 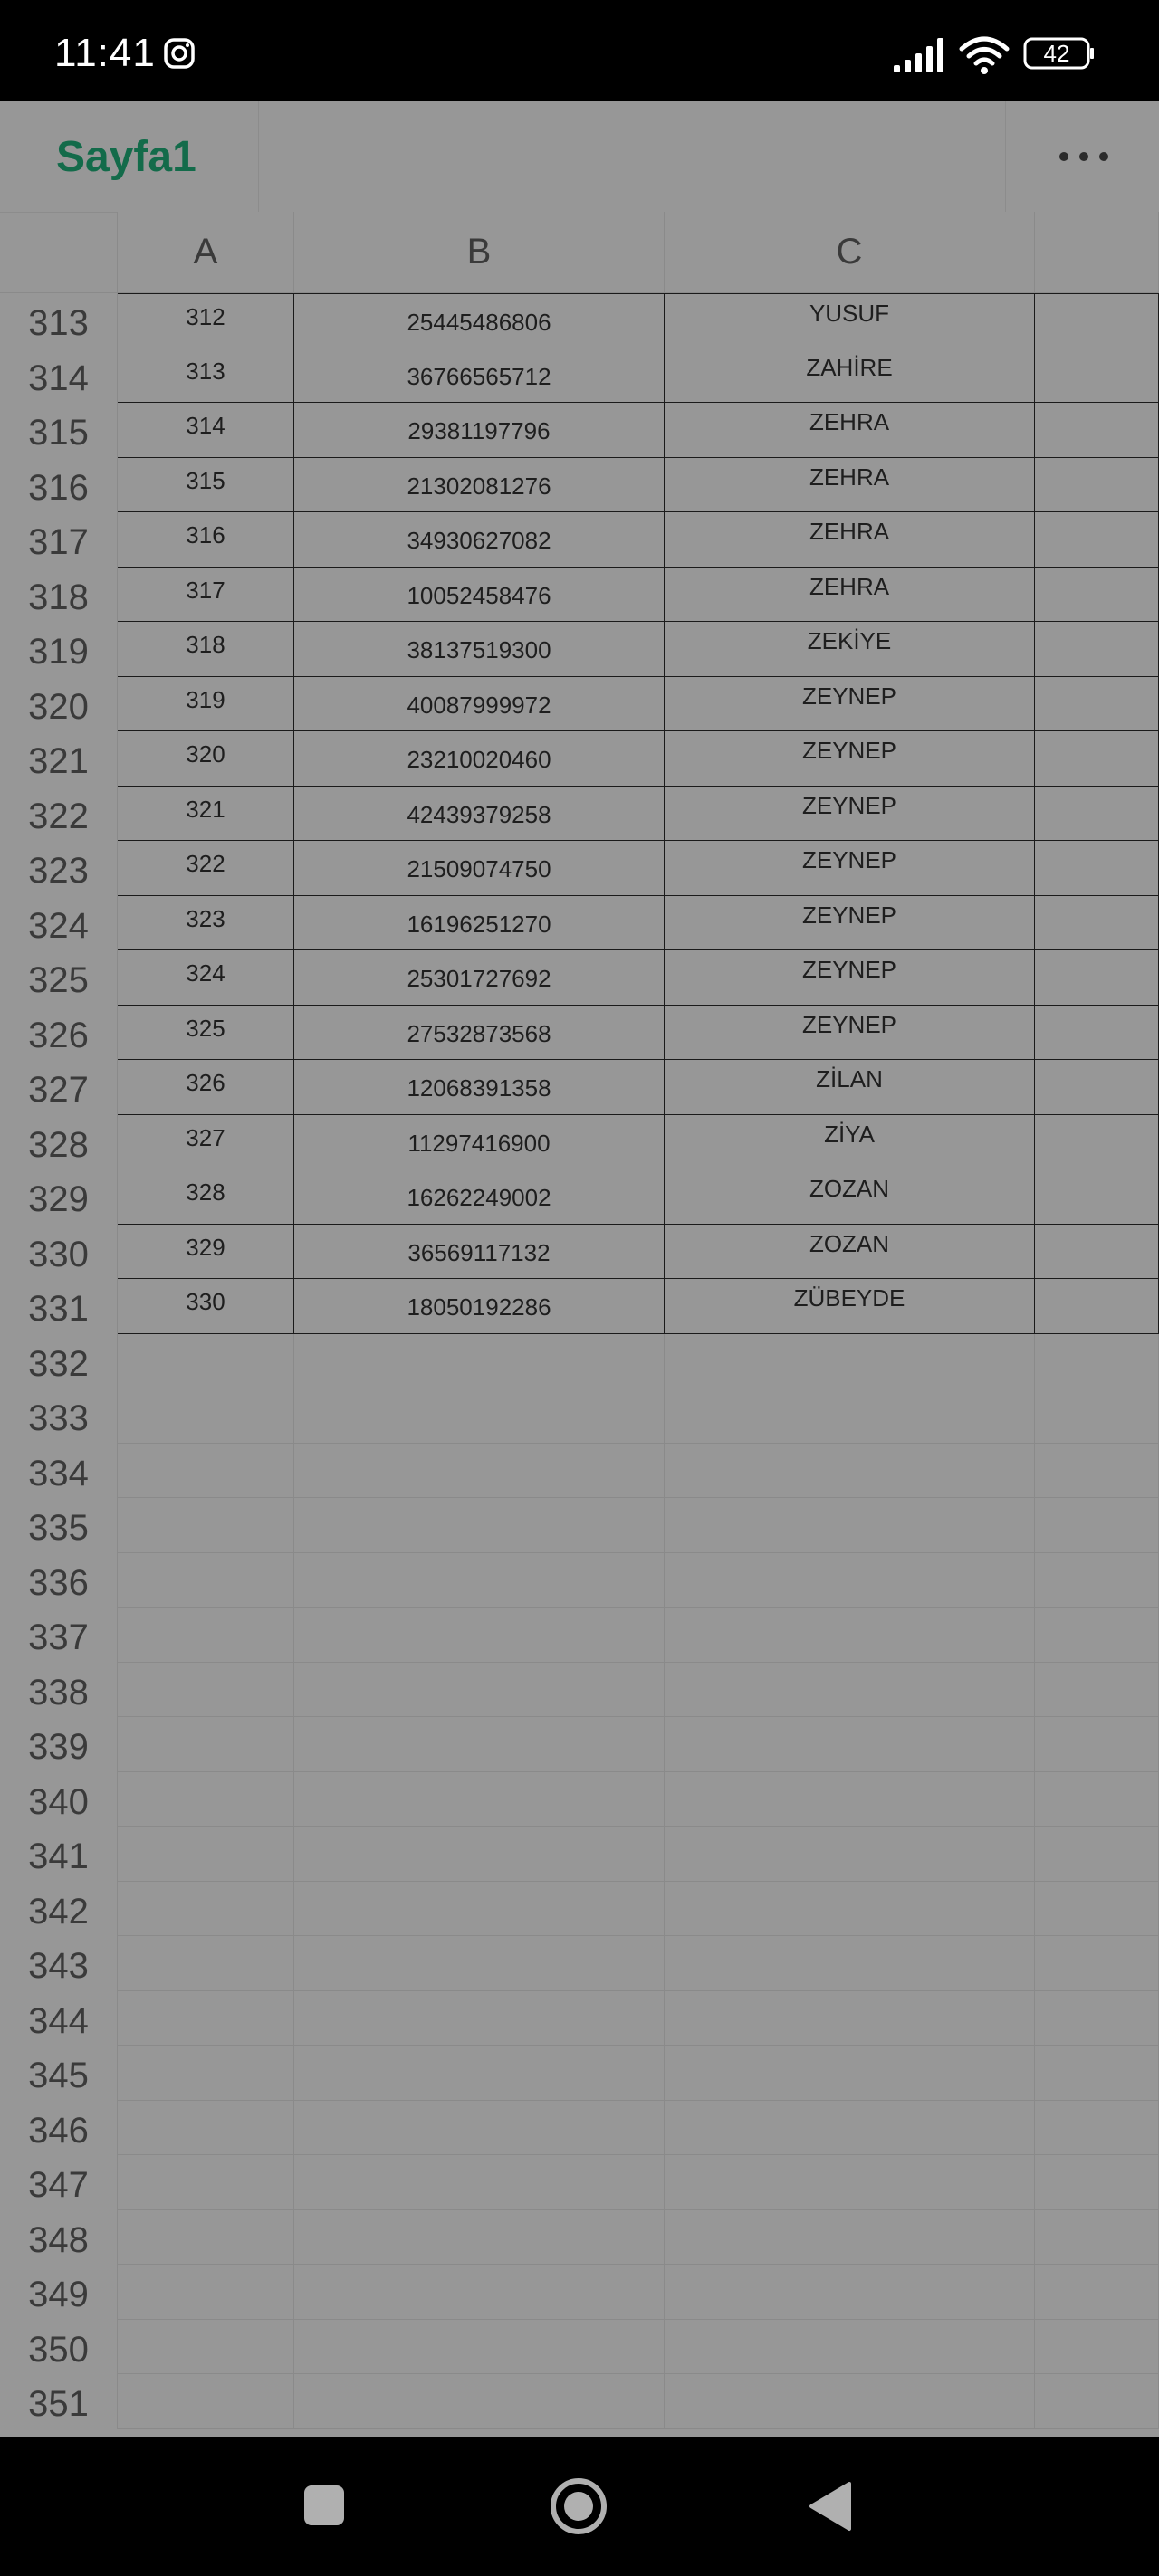 I want to click on row-number: 350, so click(x=59, y=2347).